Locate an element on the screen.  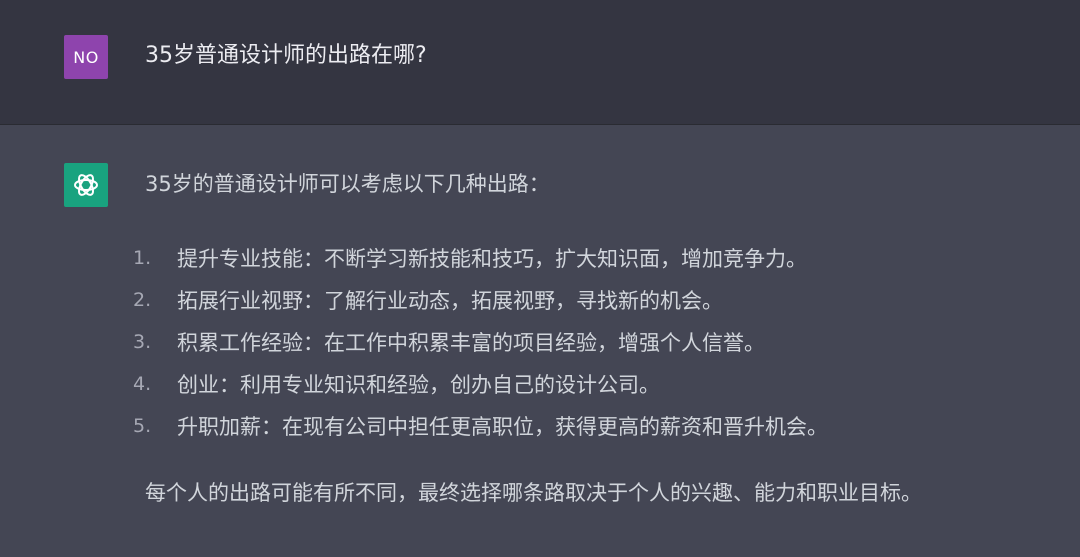
list-item: 2. 拓展行业视野：了解行业动态，拓展视野，寻找新的机会。 is located at coordinates (480, 300).